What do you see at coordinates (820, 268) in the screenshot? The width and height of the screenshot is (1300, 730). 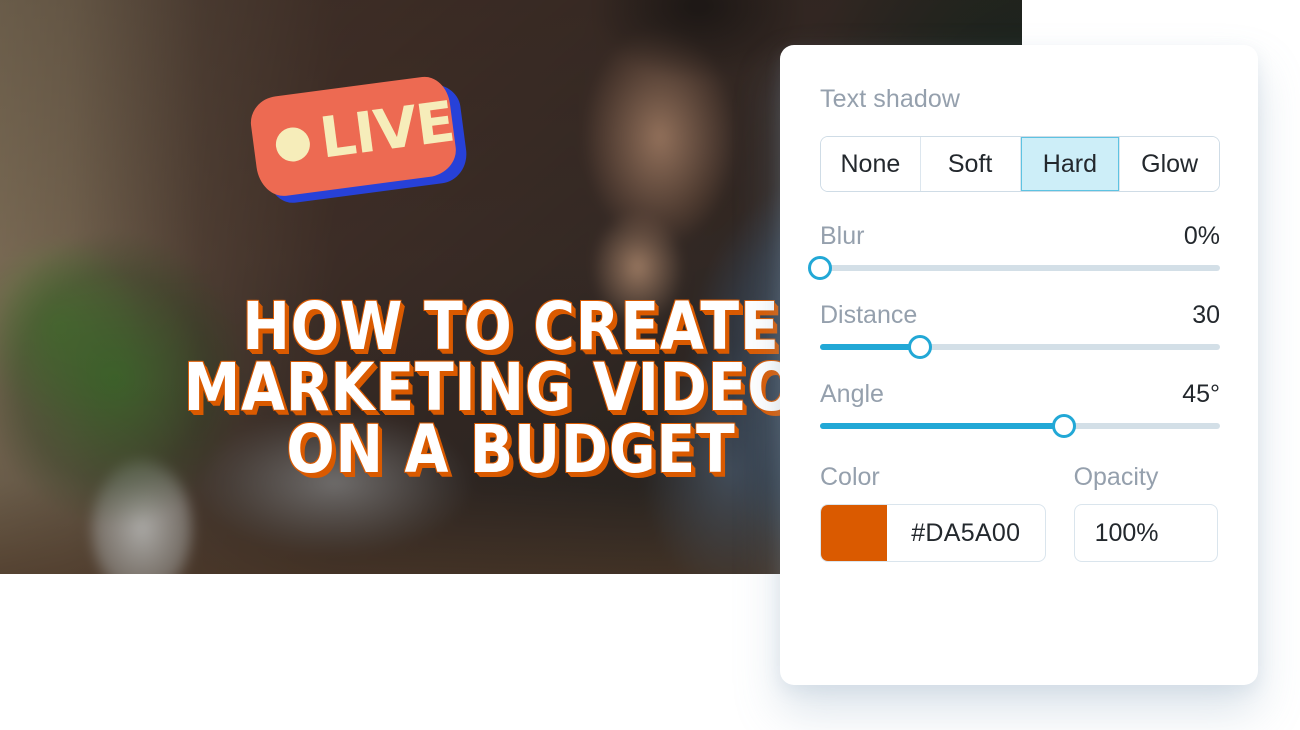 I see `blur-slider-thumb` at bounding box center [820, 268].